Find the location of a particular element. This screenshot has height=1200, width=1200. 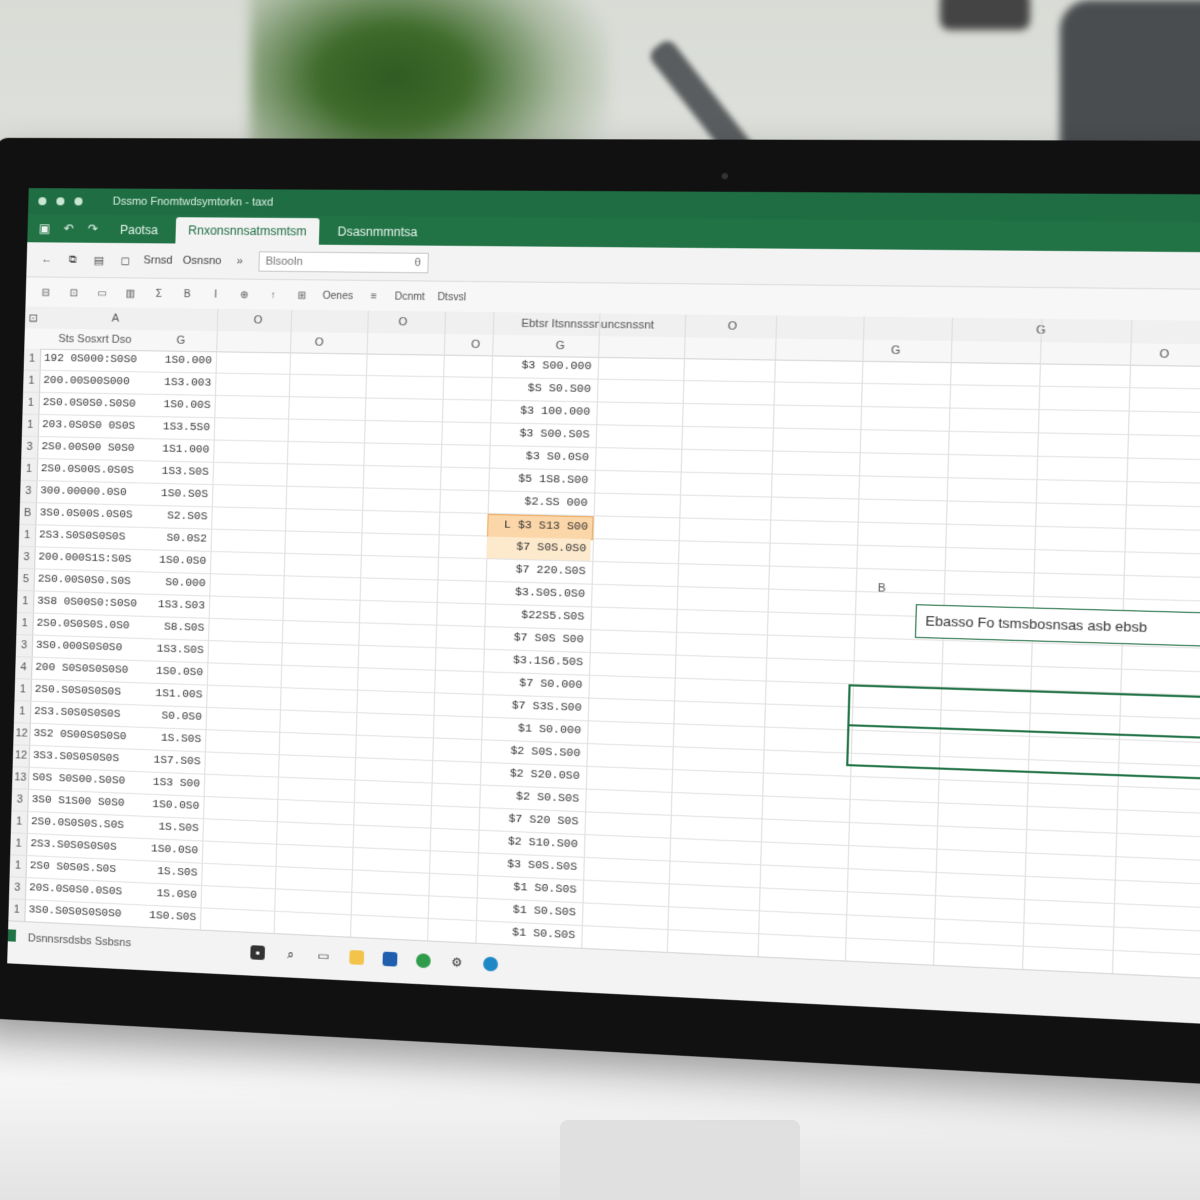

cell-a: 200 S0S0S0S0S0 is located at coordinates (87, 670).